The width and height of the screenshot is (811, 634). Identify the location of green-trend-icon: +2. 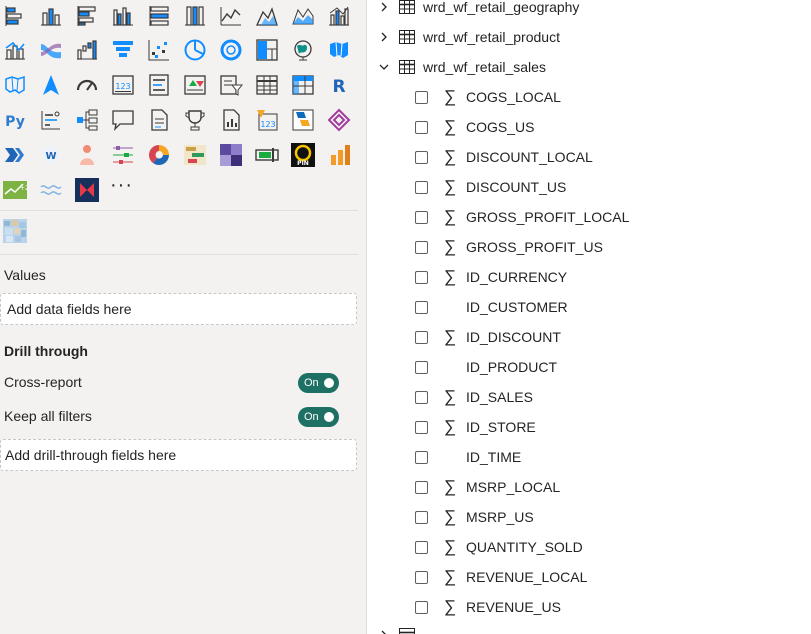
(15, 190).